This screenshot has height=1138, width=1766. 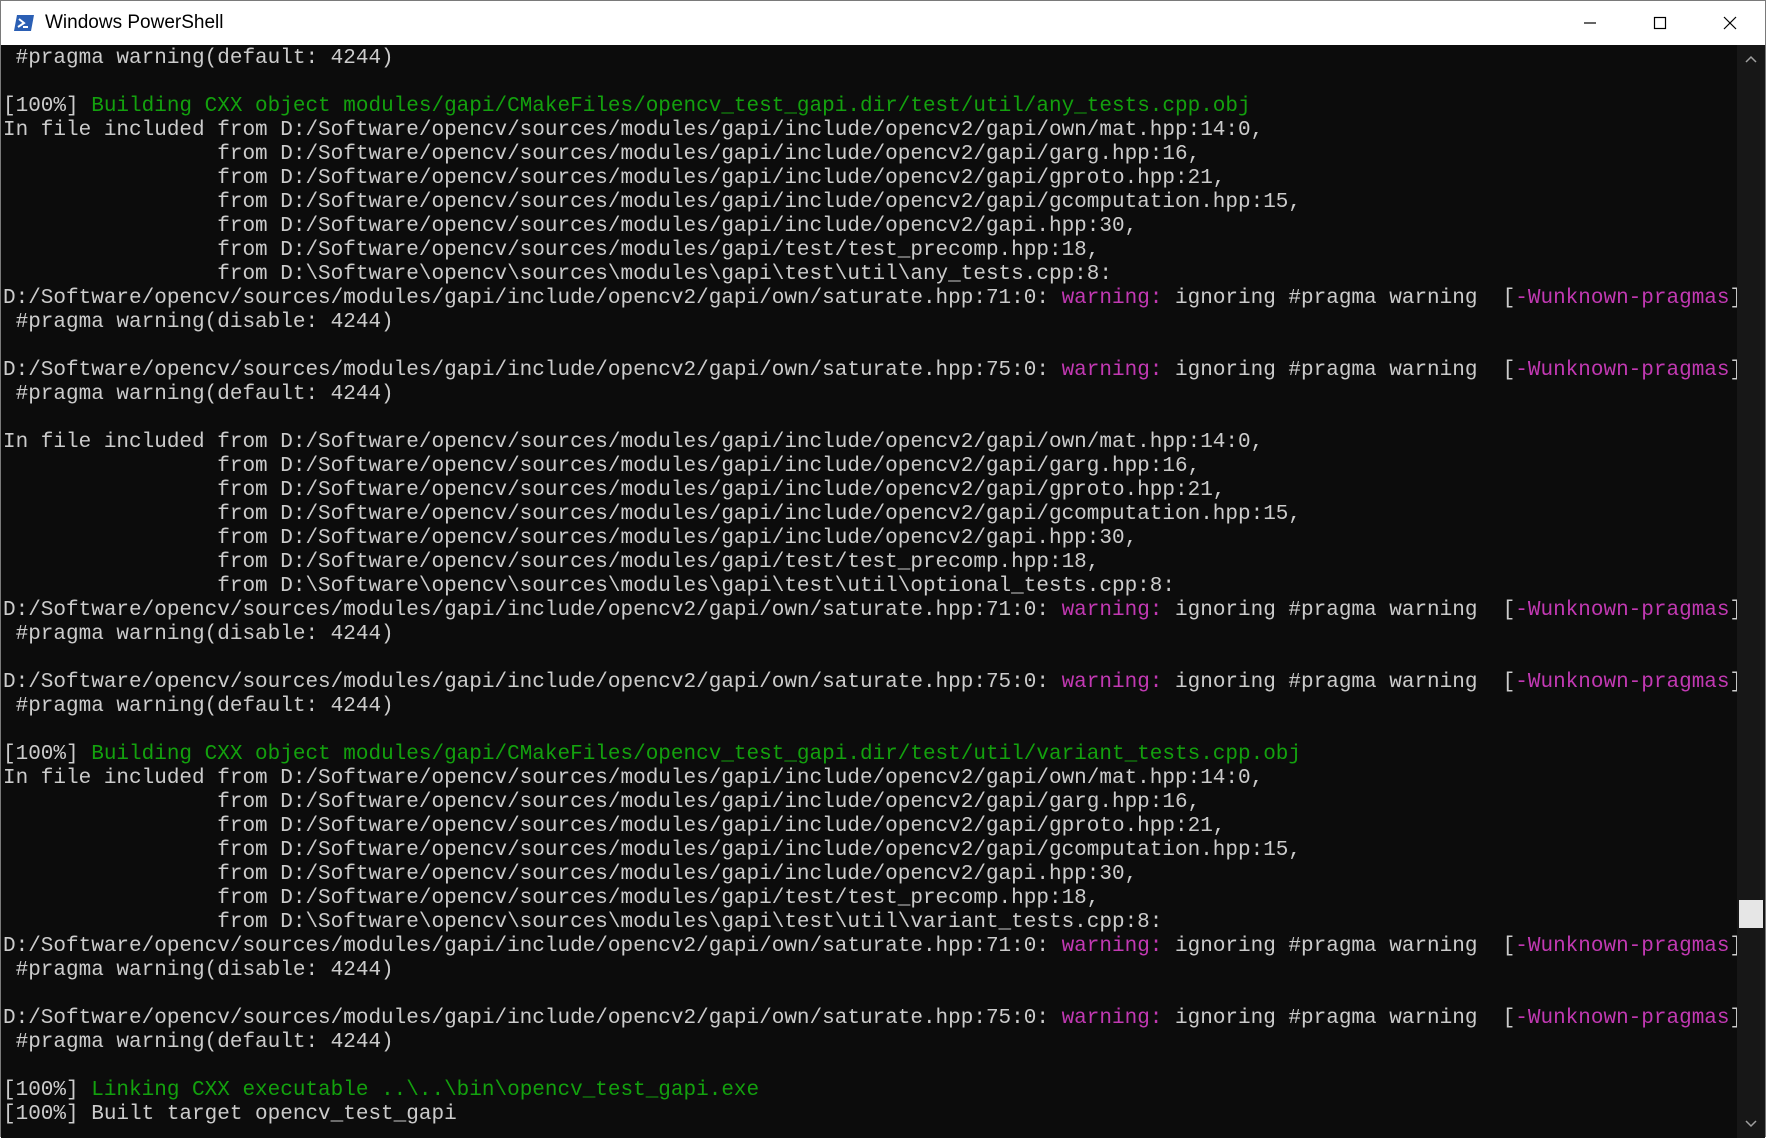 I want to click on close-button, so click(x=1730, y=23).